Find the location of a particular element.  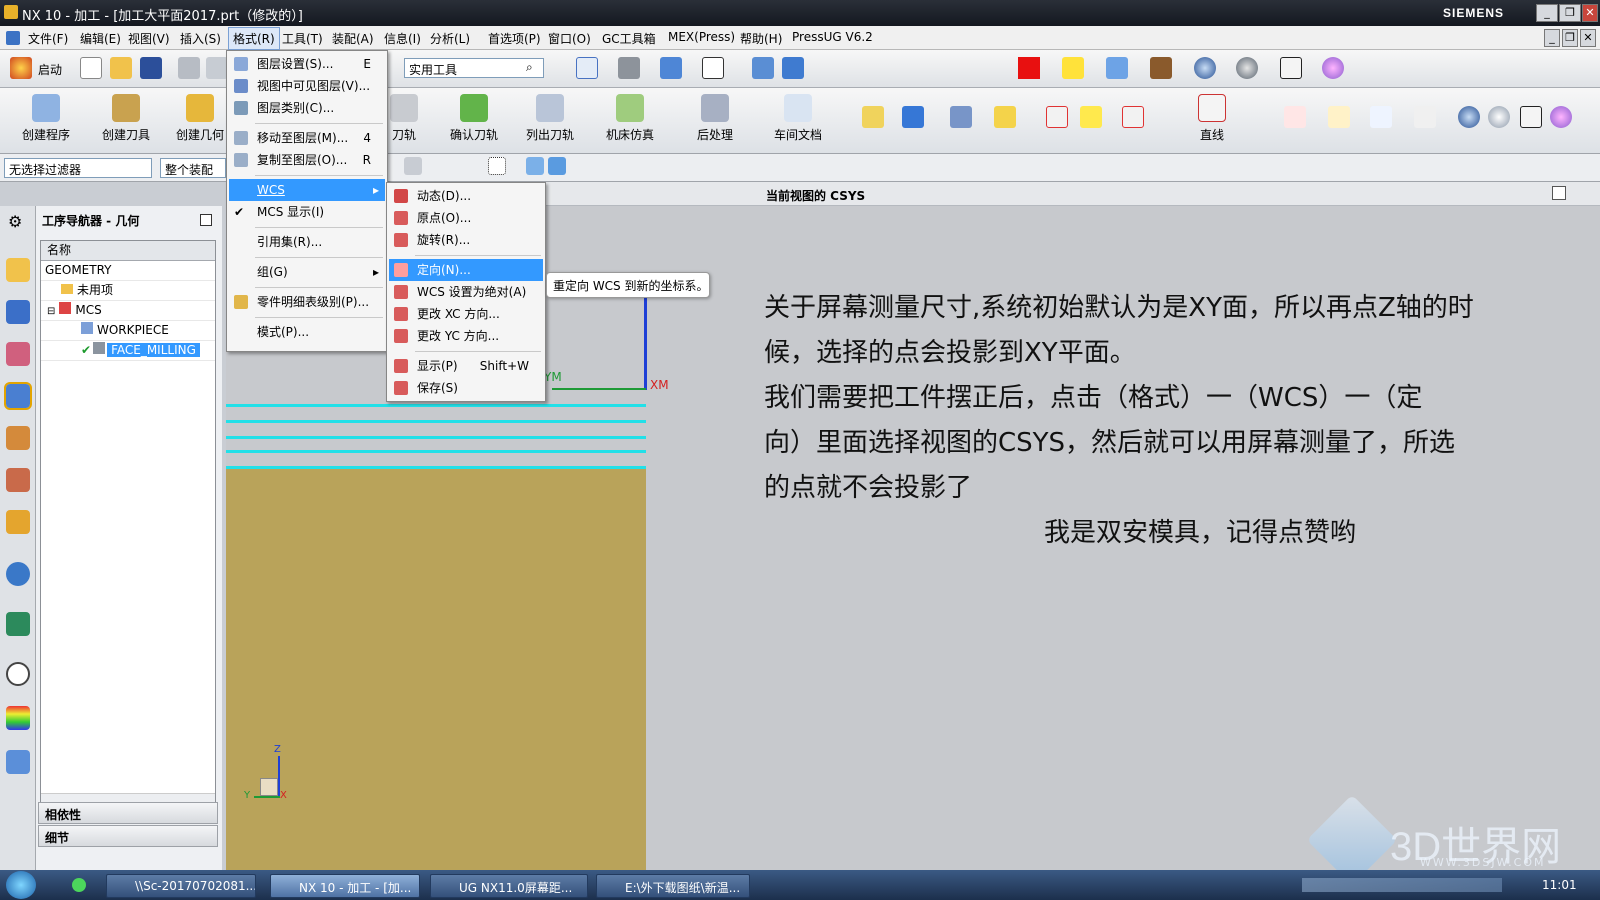

measure-icon is located at coordinates (873, 117).